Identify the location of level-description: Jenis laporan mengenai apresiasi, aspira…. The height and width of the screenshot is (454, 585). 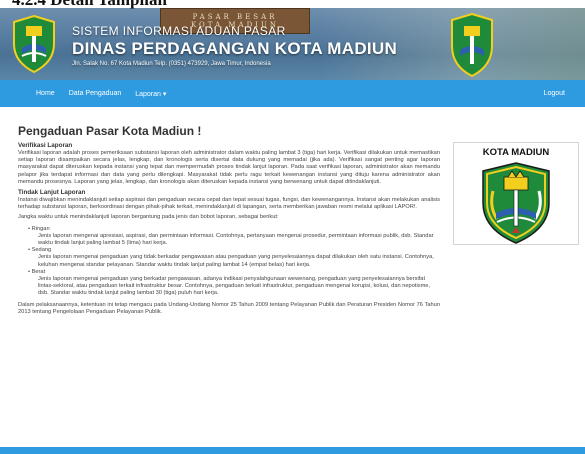
(236, 239).